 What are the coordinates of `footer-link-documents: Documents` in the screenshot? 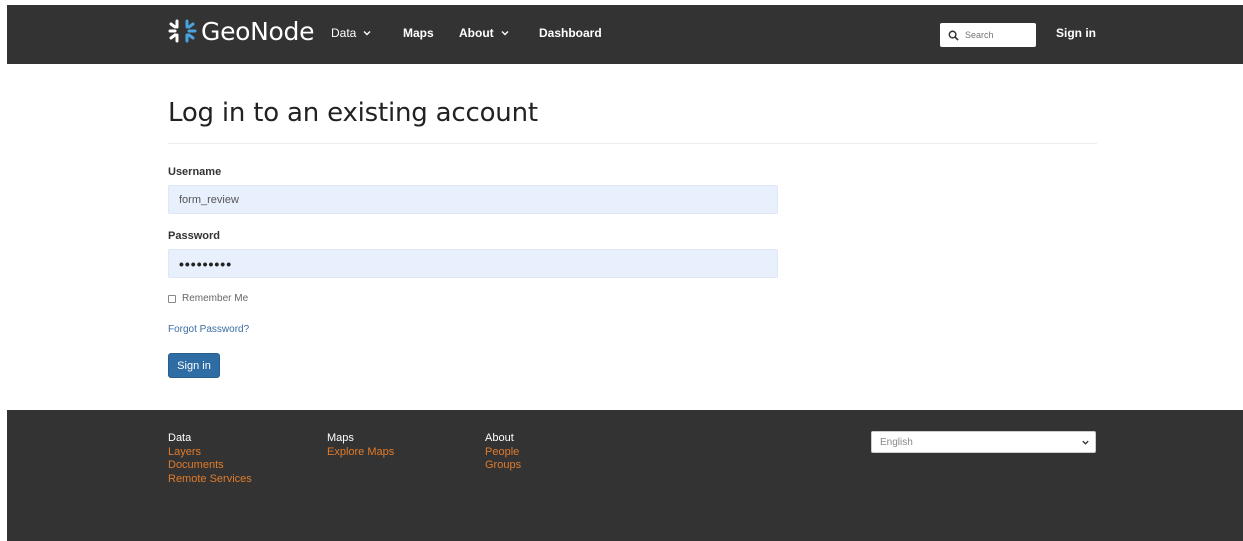 It's located at (210, 466).